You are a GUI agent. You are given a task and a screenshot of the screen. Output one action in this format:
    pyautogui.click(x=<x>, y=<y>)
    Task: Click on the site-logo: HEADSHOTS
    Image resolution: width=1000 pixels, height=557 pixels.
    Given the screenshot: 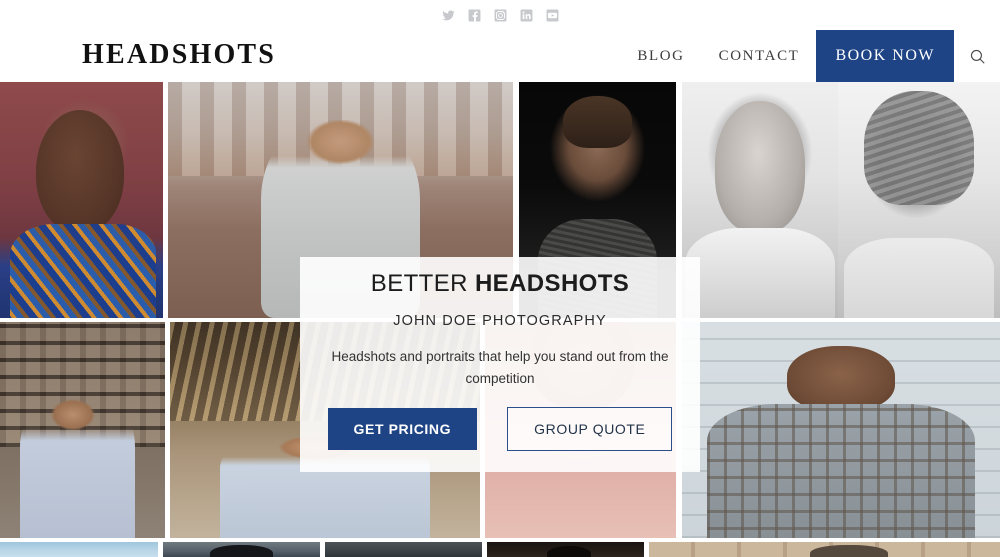 What is the action you would take?
    pyautogui.click(x=179, y=56)
    